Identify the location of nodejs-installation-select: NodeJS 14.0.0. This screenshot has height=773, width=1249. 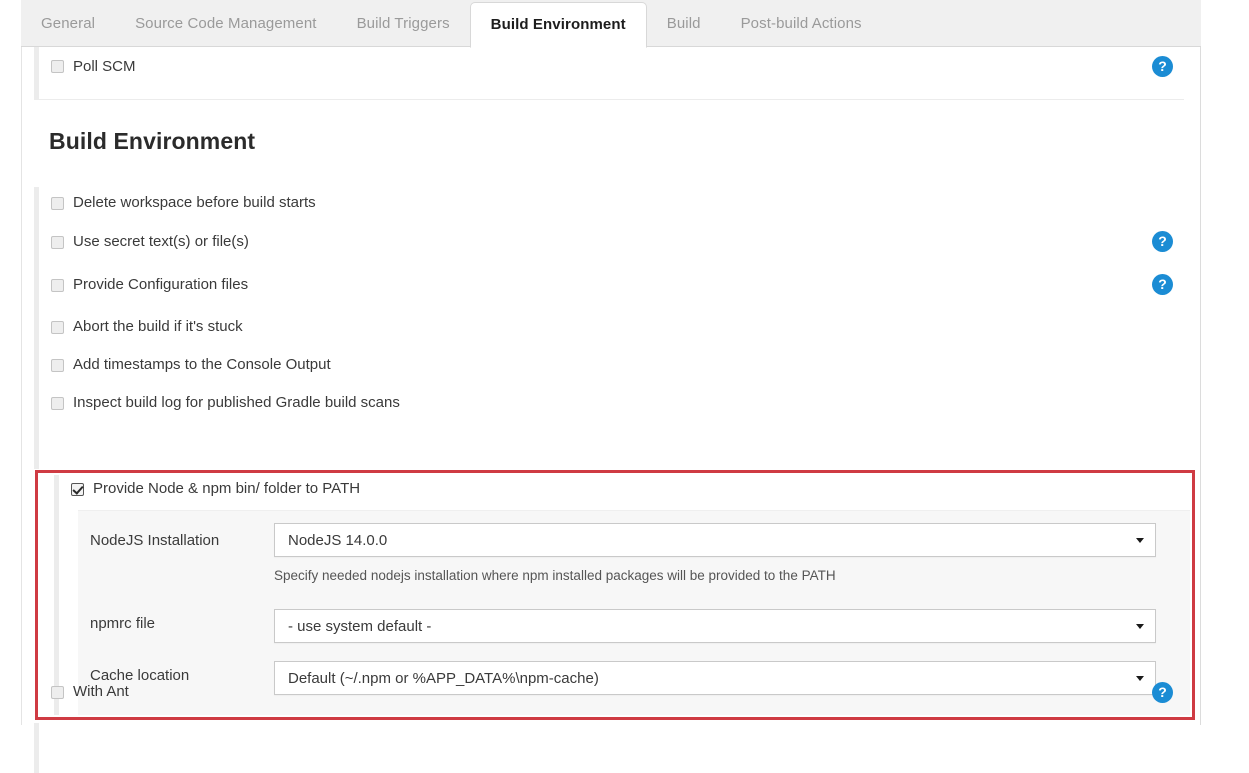
(715, 540).